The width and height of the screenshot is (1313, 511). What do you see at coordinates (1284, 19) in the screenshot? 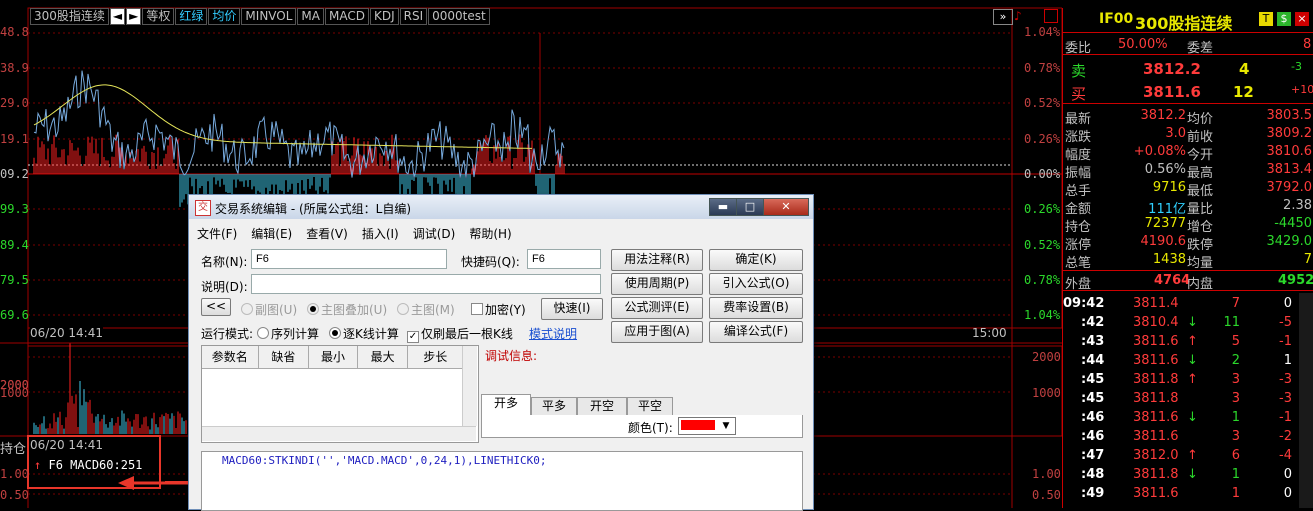
I see `dollar-button: $` at bounding box center [1284, 19].